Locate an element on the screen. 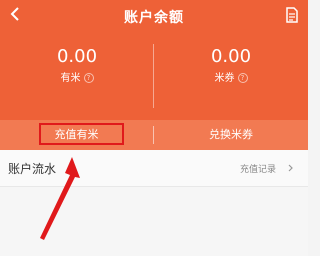 The height and width of the screenshot is (256, 320). balance-youmi-value: 0.00 is located at coordinates (77, 56).